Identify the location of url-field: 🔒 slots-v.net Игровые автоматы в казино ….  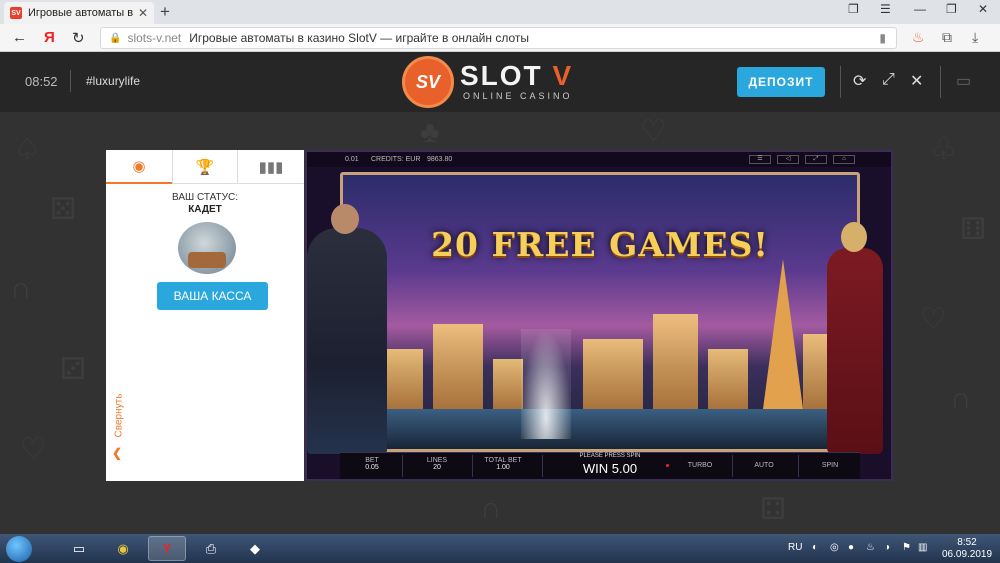
(498, 38).